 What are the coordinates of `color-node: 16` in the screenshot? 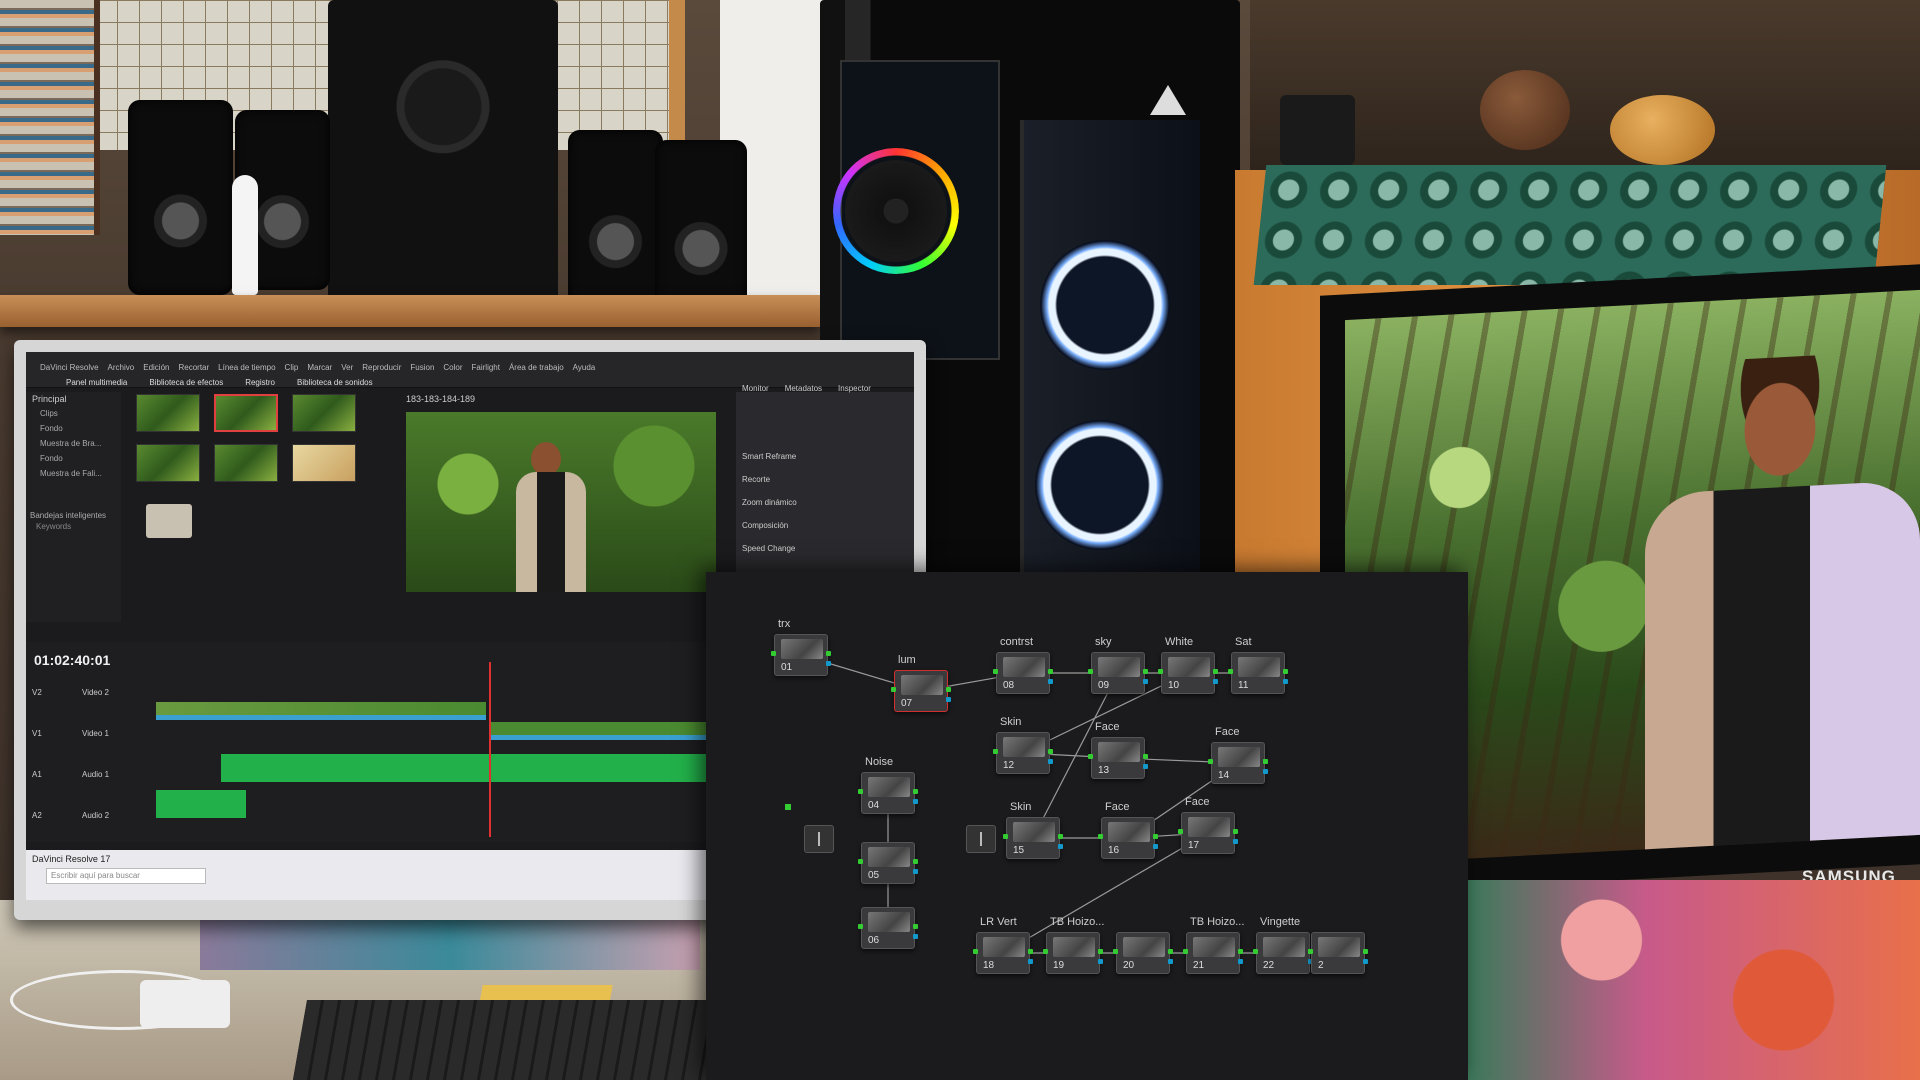 It's located at (1128, 838).